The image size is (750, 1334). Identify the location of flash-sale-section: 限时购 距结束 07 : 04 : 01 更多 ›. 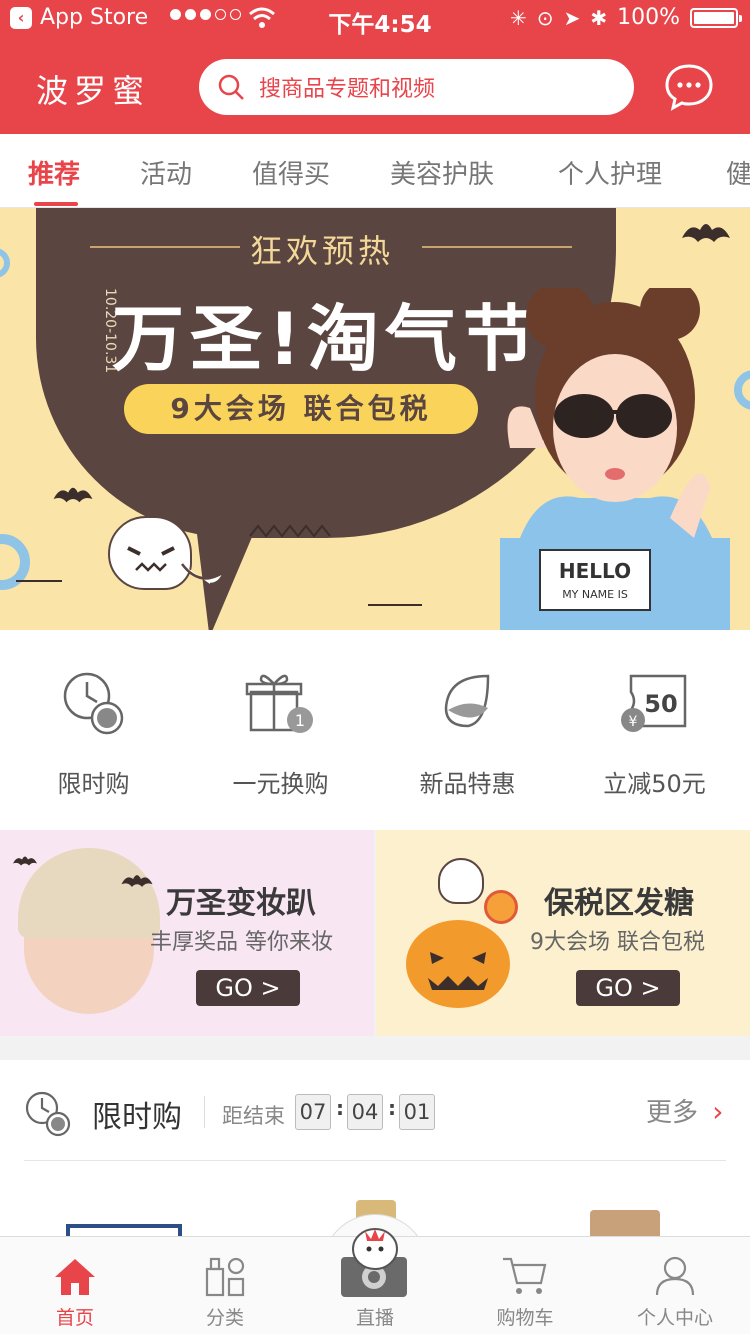
(375, 1150).